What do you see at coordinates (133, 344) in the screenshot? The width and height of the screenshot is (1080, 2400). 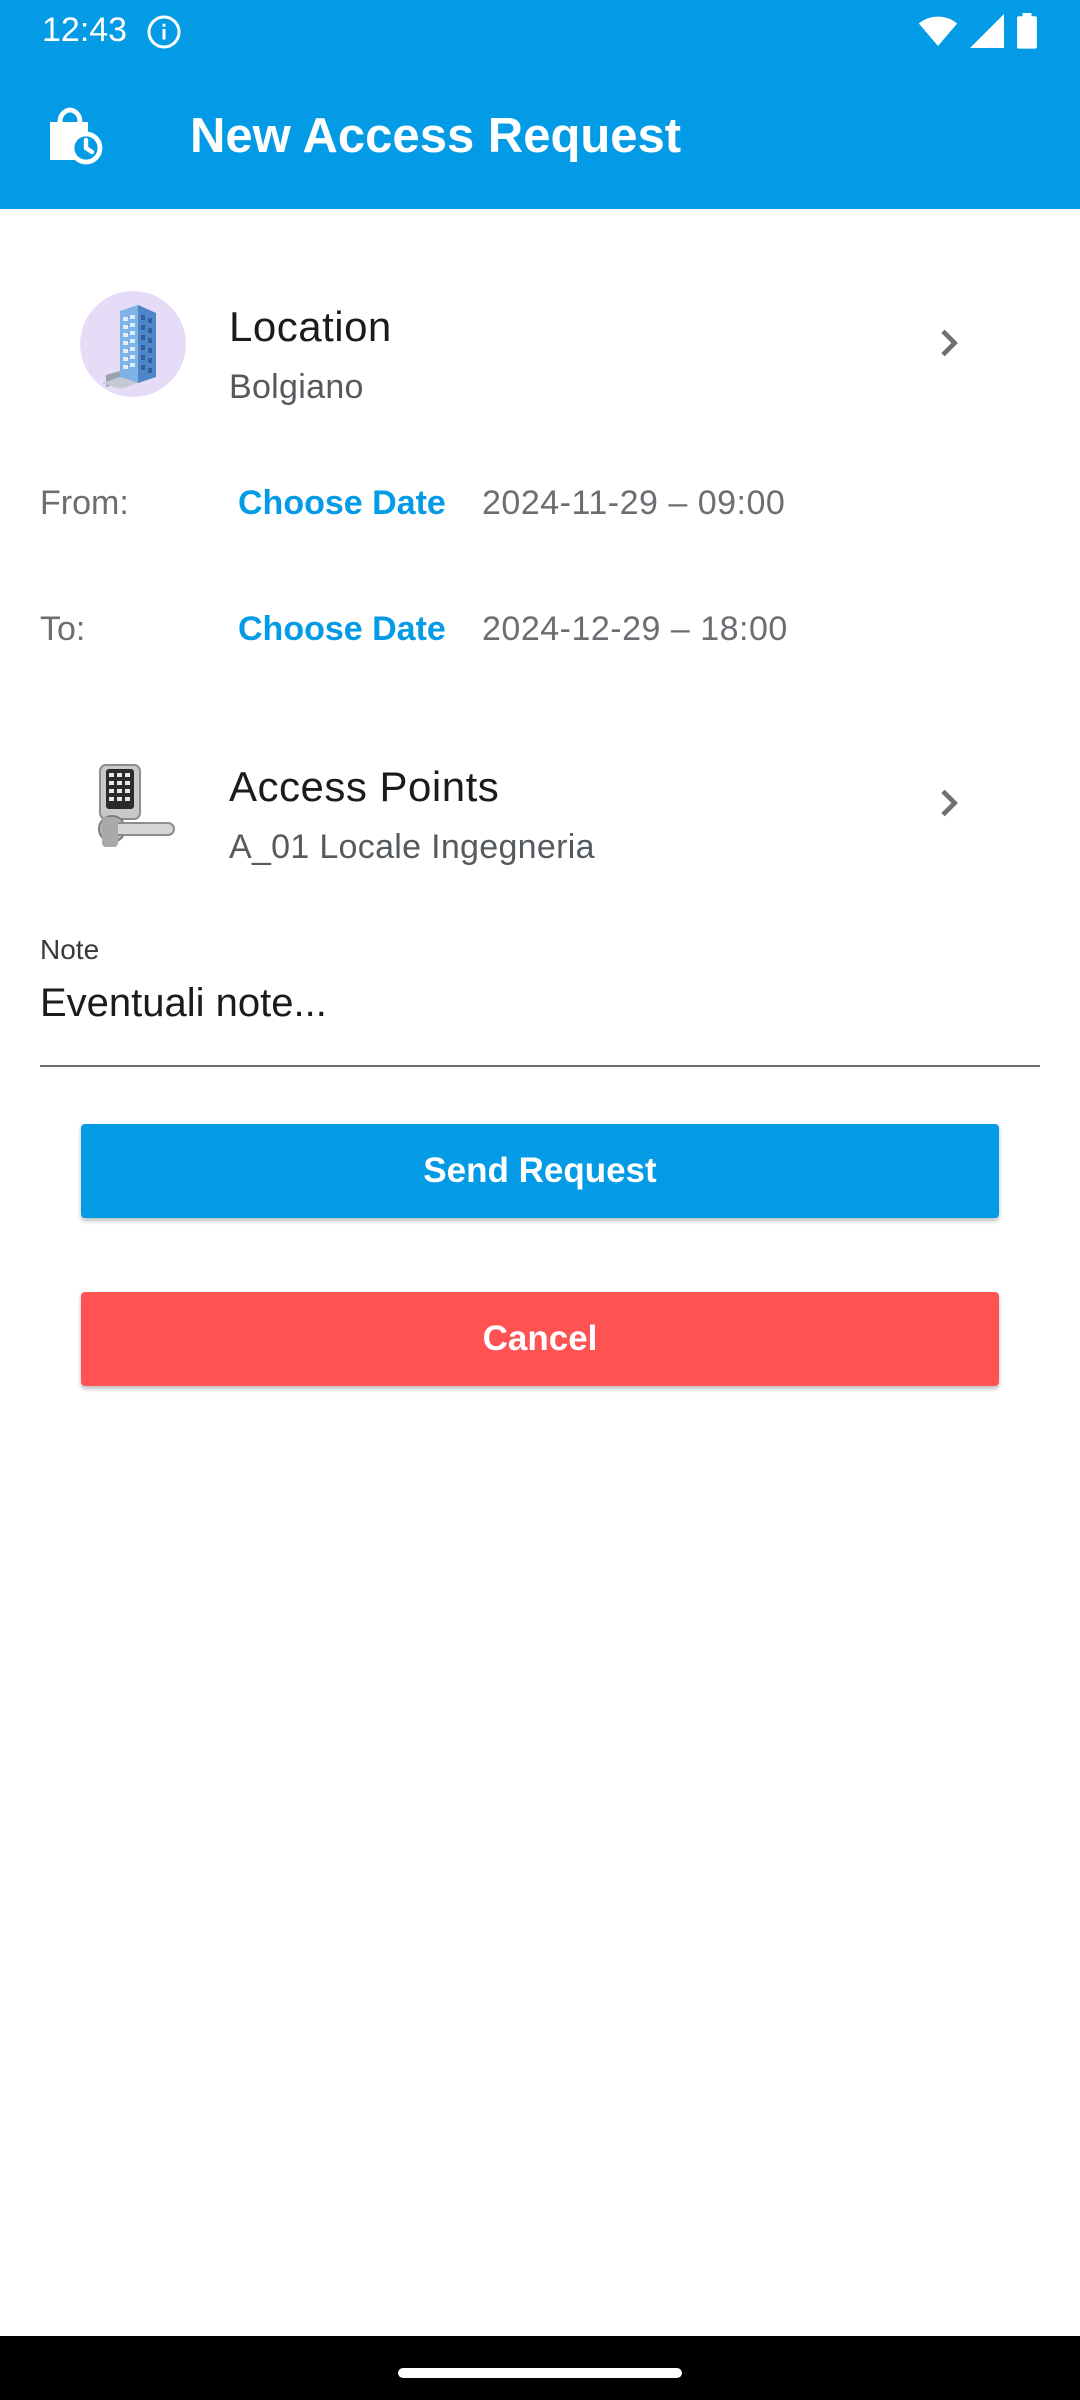 I see `building-icon` at bounding box center [133, 344].